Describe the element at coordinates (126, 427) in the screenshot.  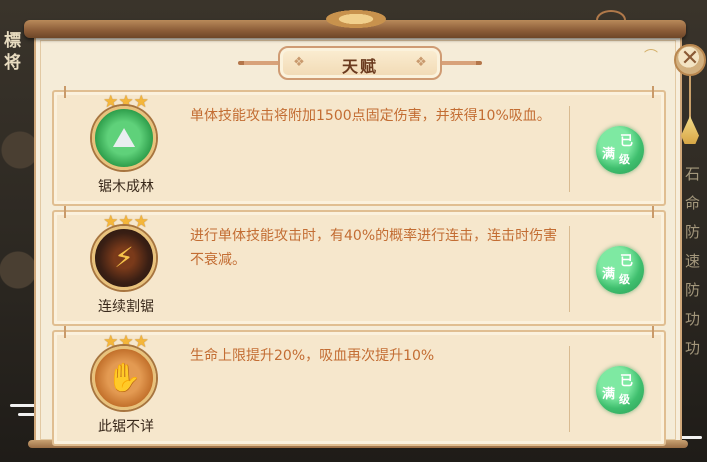
I see `talent-name: 此锯不详` at that location.